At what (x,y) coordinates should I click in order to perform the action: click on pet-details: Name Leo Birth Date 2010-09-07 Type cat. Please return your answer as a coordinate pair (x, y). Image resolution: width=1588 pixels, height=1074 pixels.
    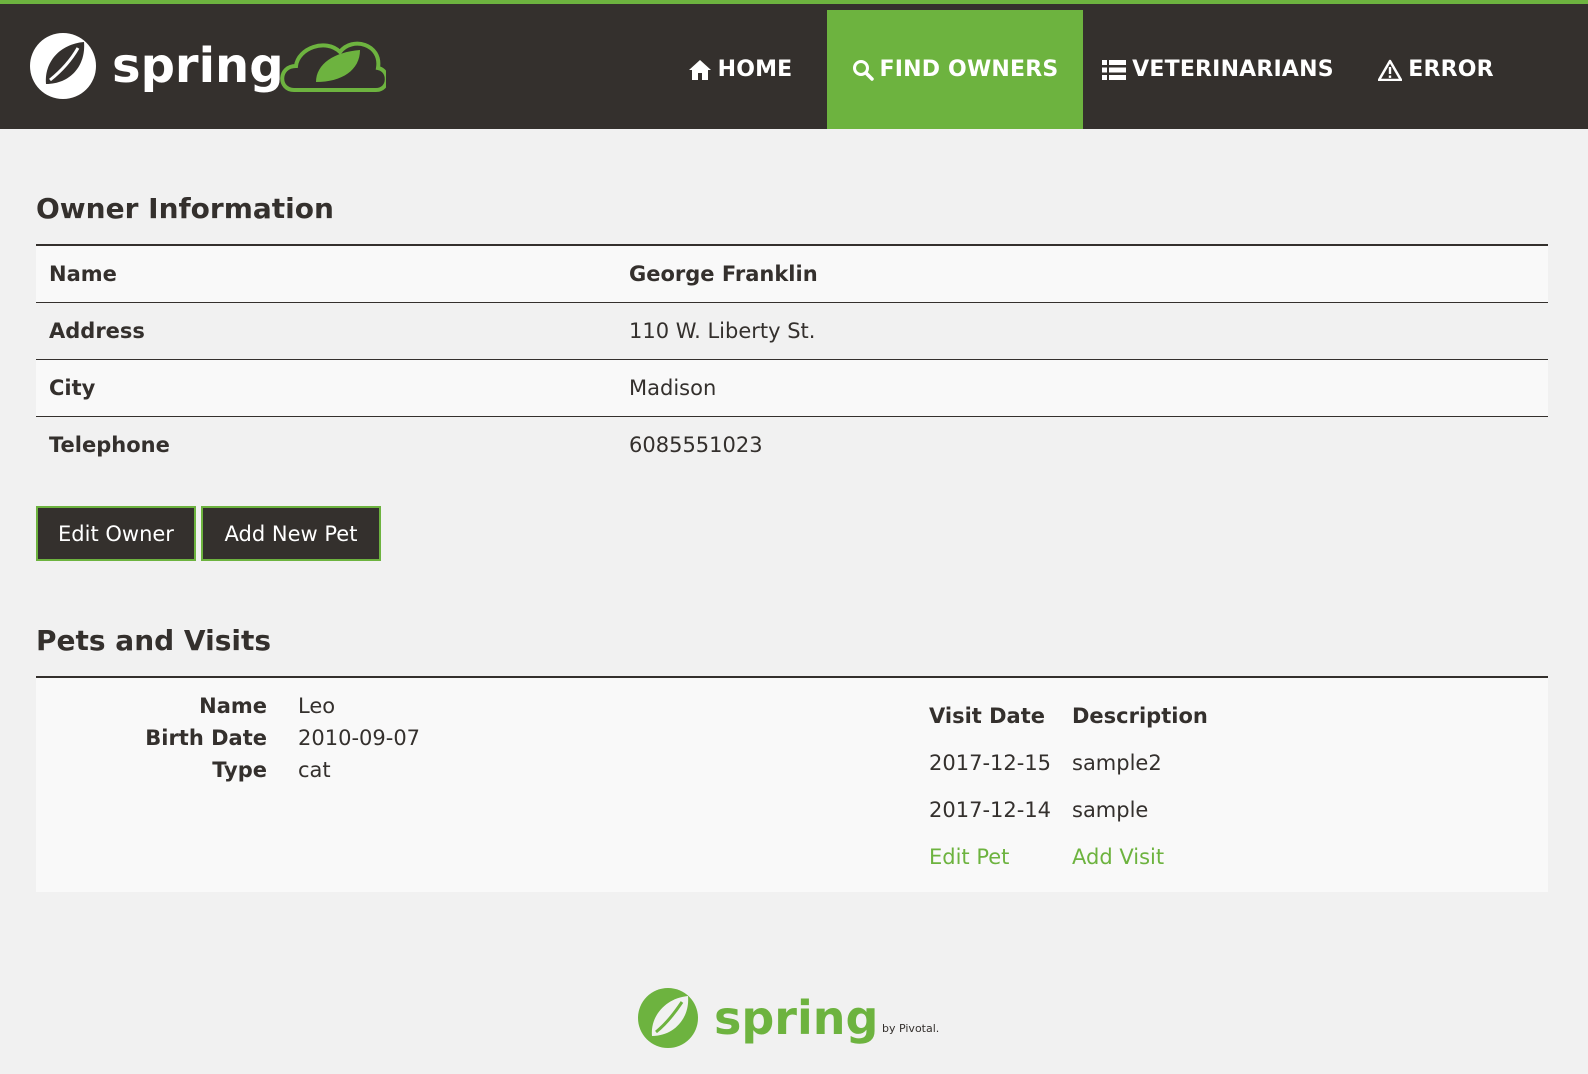
    Looking at the image, I should click on (228, 738).